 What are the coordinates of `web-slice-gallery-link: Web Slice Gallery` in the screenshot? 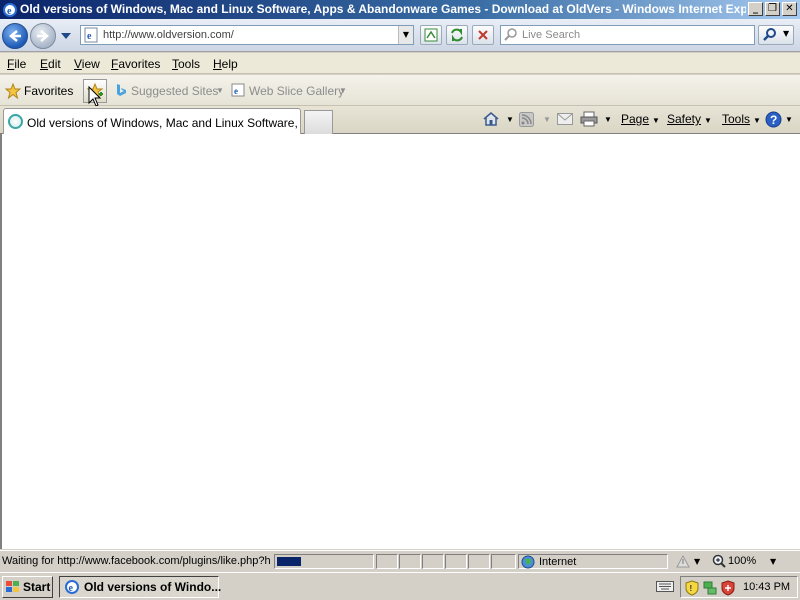 It's located at (296, 91).